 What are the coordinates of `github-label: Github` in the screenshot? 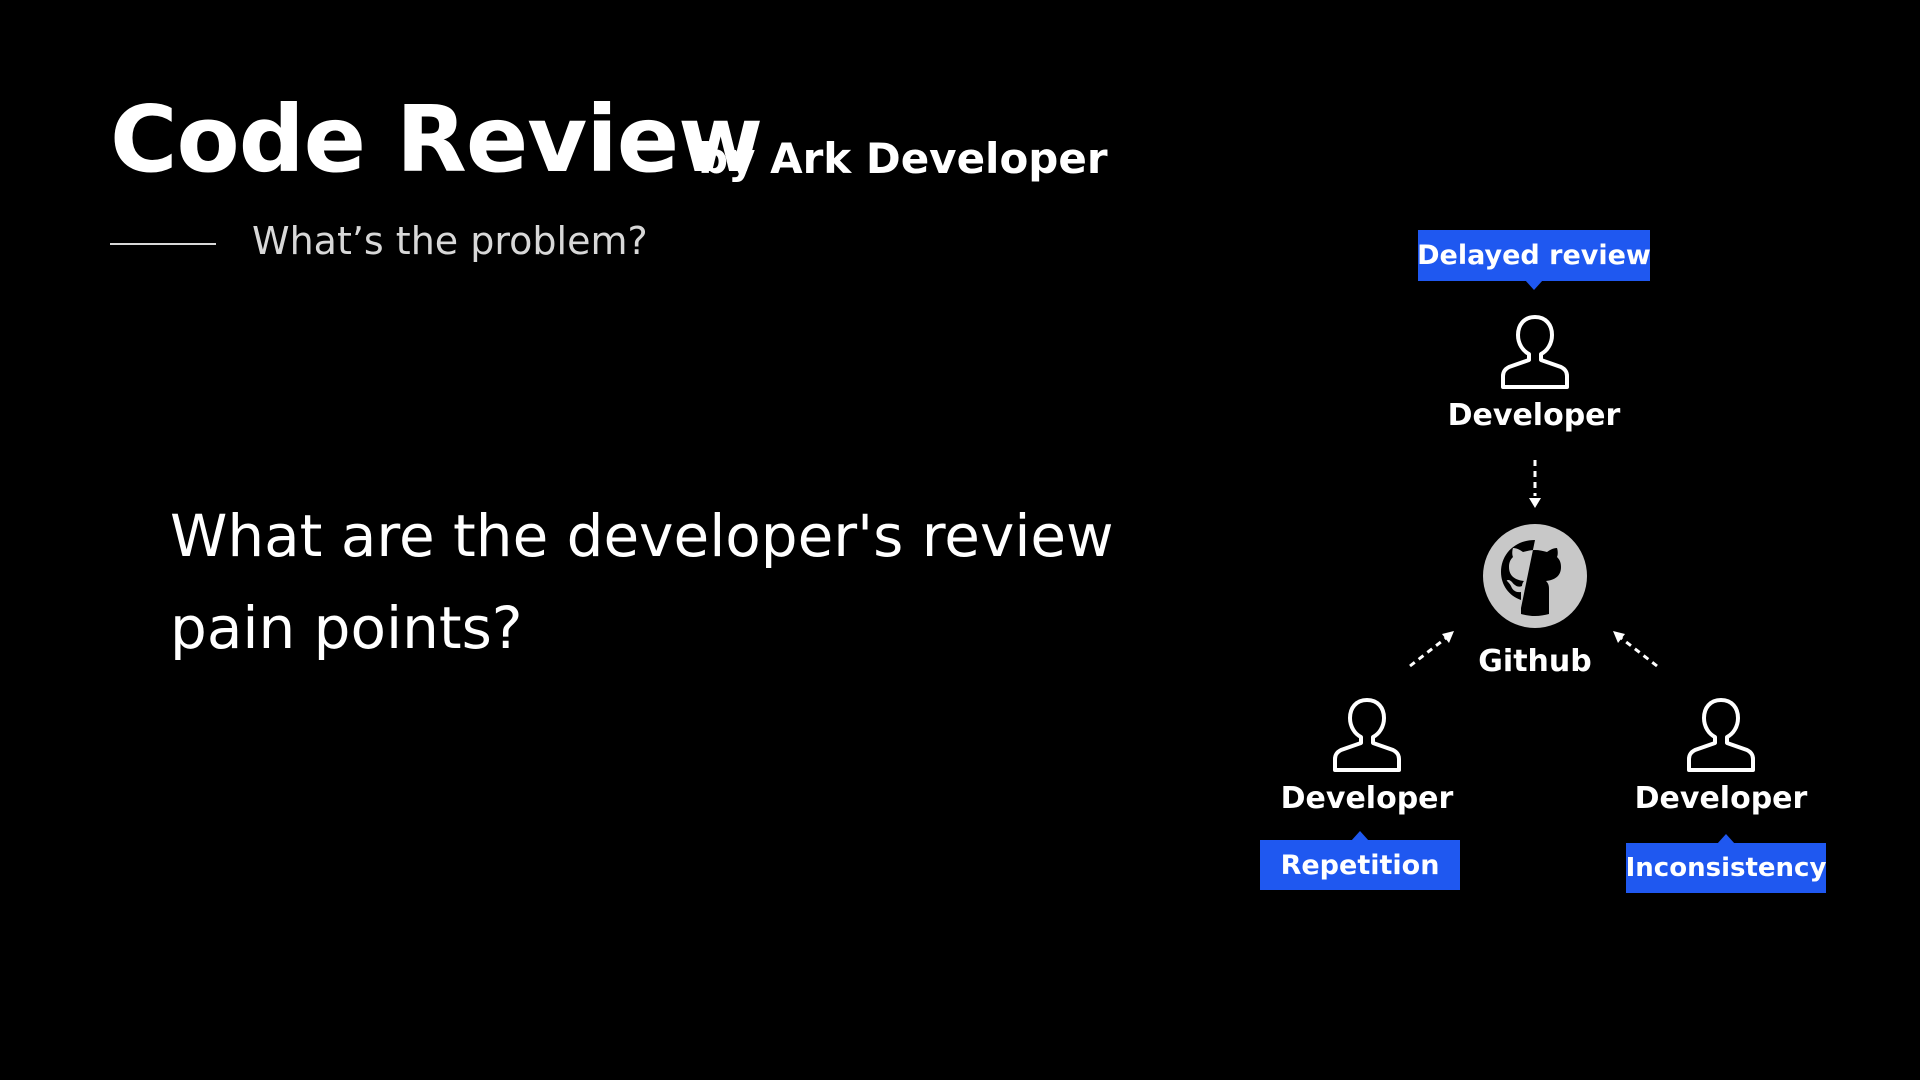 It's located at (1535, 661).